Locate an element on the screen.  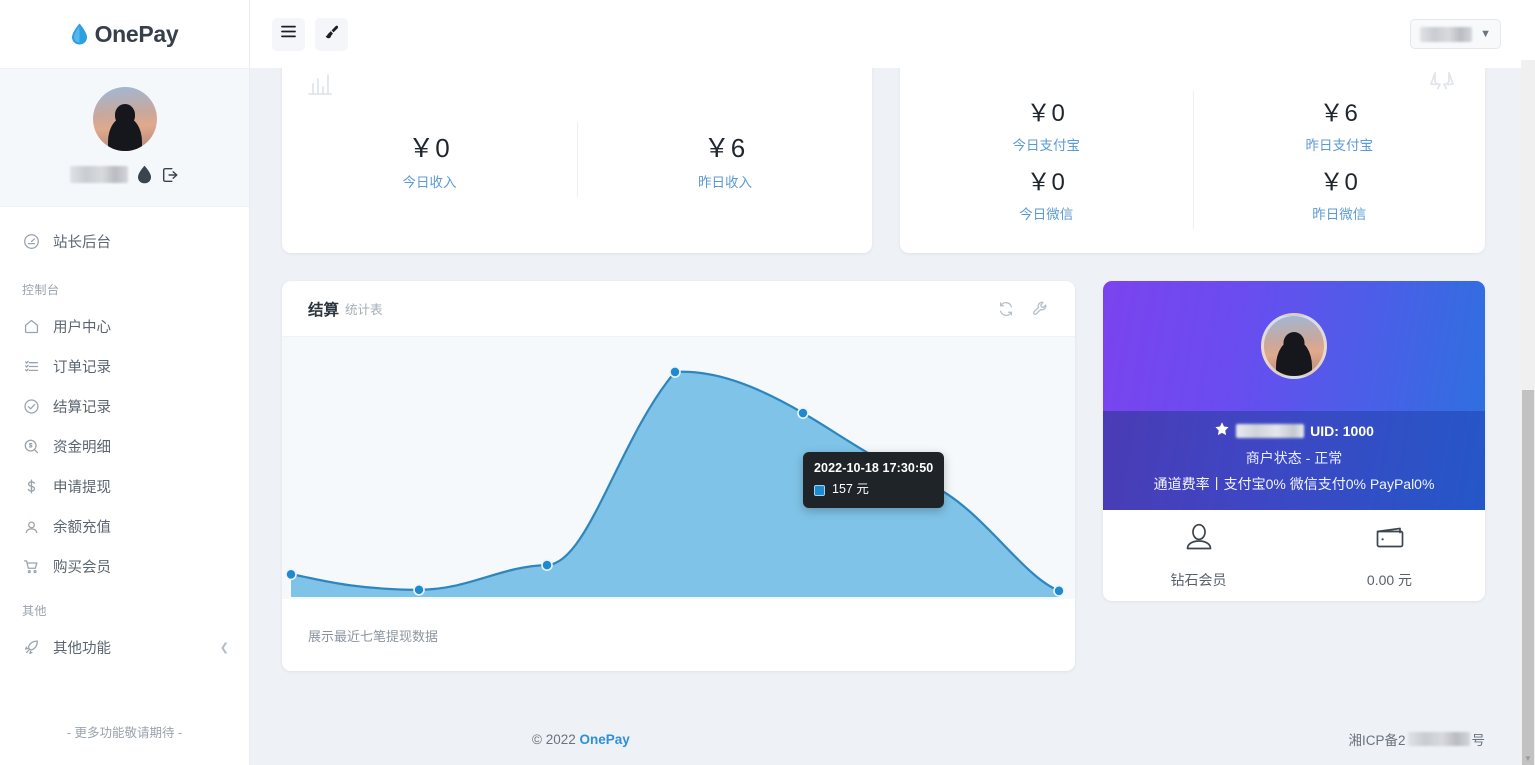
menu-toggle-button is located at coordinates (288, 34).